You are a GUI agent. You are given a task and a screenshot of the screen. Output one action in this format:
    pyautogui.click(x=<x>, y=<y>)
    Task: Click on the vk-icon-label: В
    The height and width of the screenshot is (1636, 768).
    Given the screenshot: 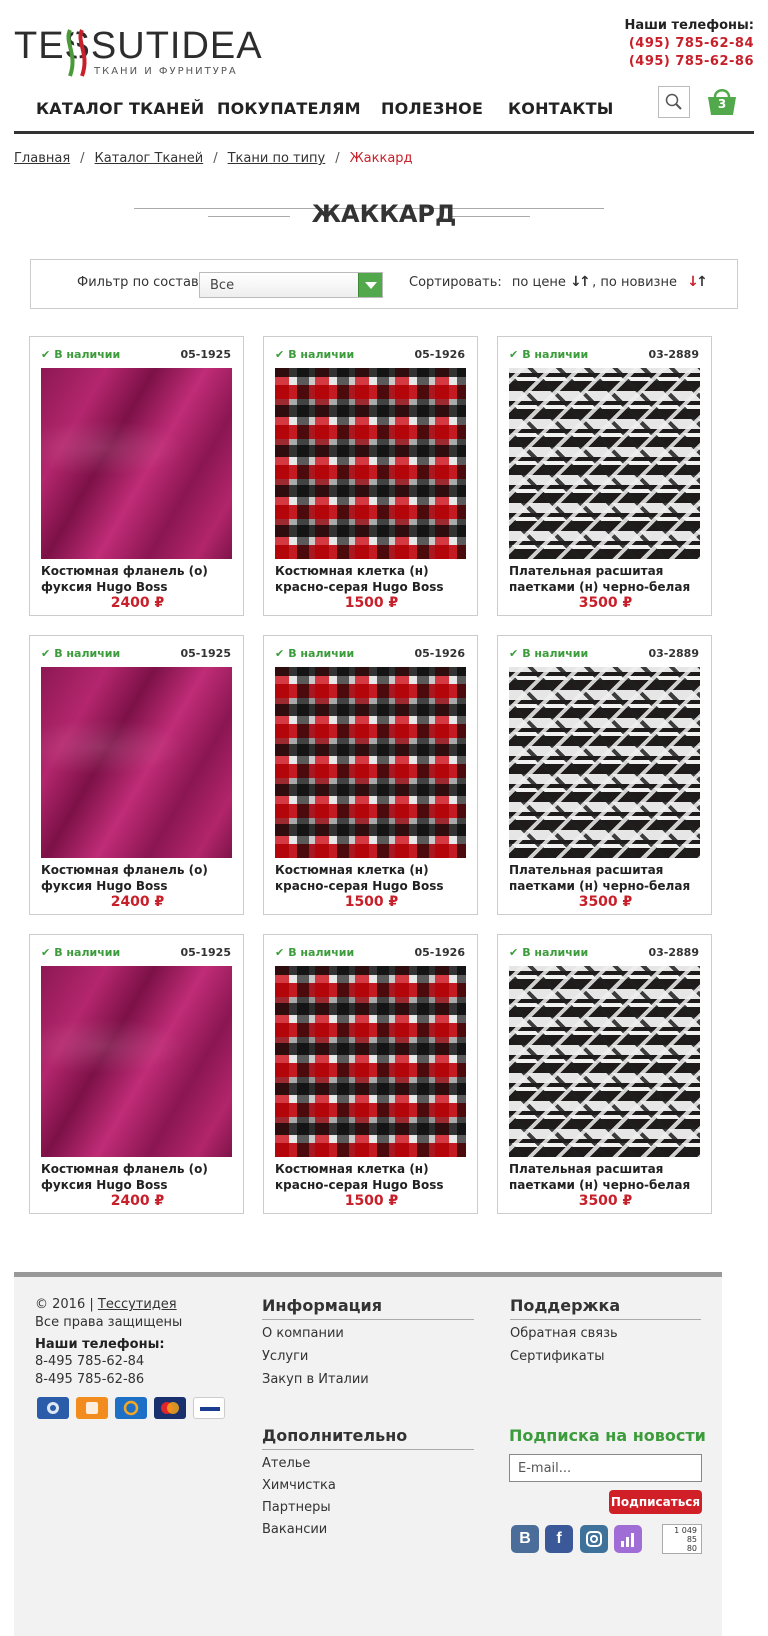 What is the action you would take?
    pyautogui.click(x=525, y=1538)
    